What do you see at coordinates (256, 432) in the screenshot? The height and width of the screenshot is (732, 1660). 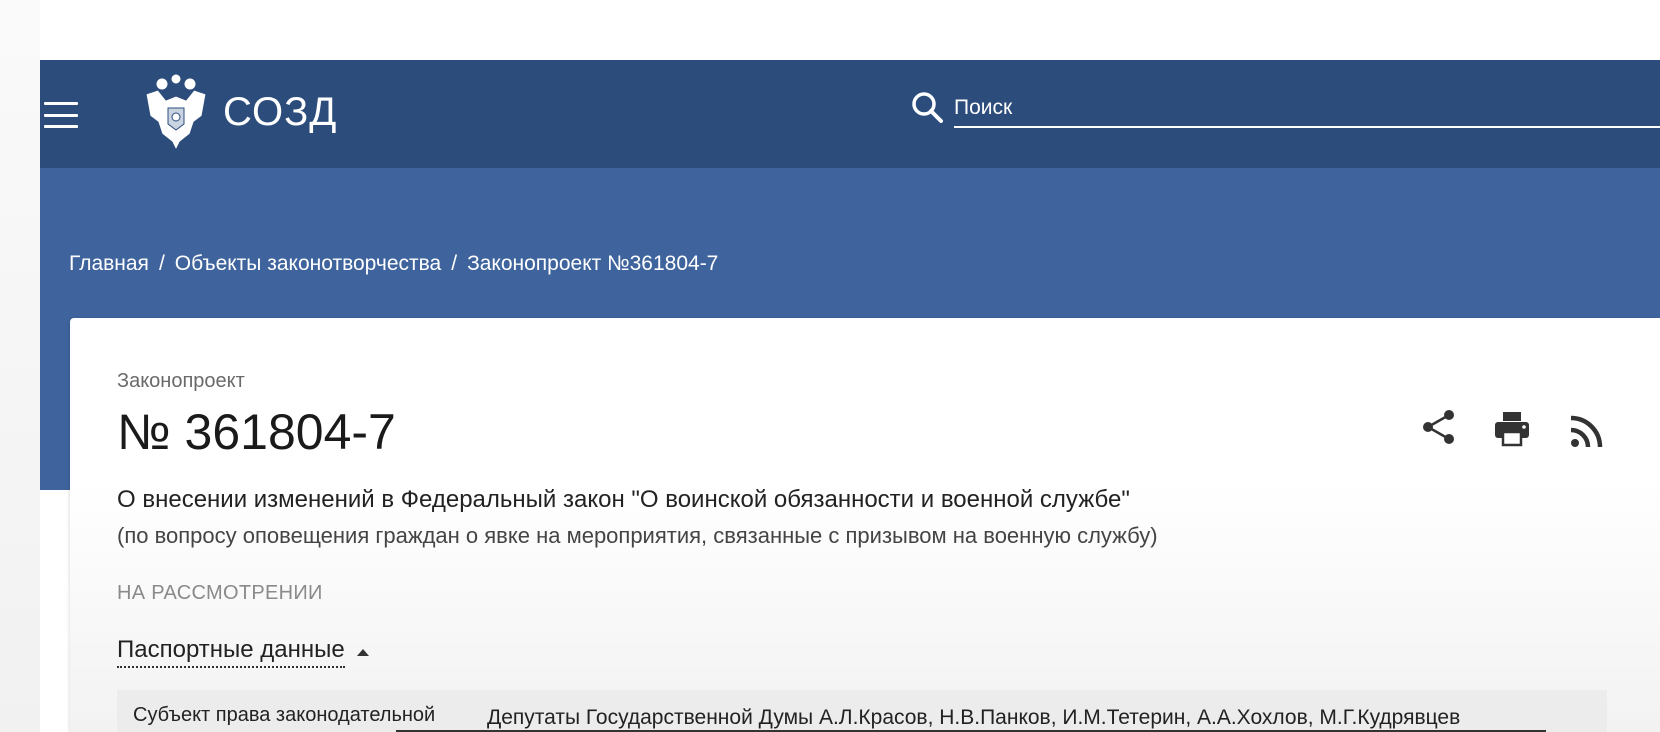 I see `bill-number: № 361804-7` at bounding box center [256, 432].